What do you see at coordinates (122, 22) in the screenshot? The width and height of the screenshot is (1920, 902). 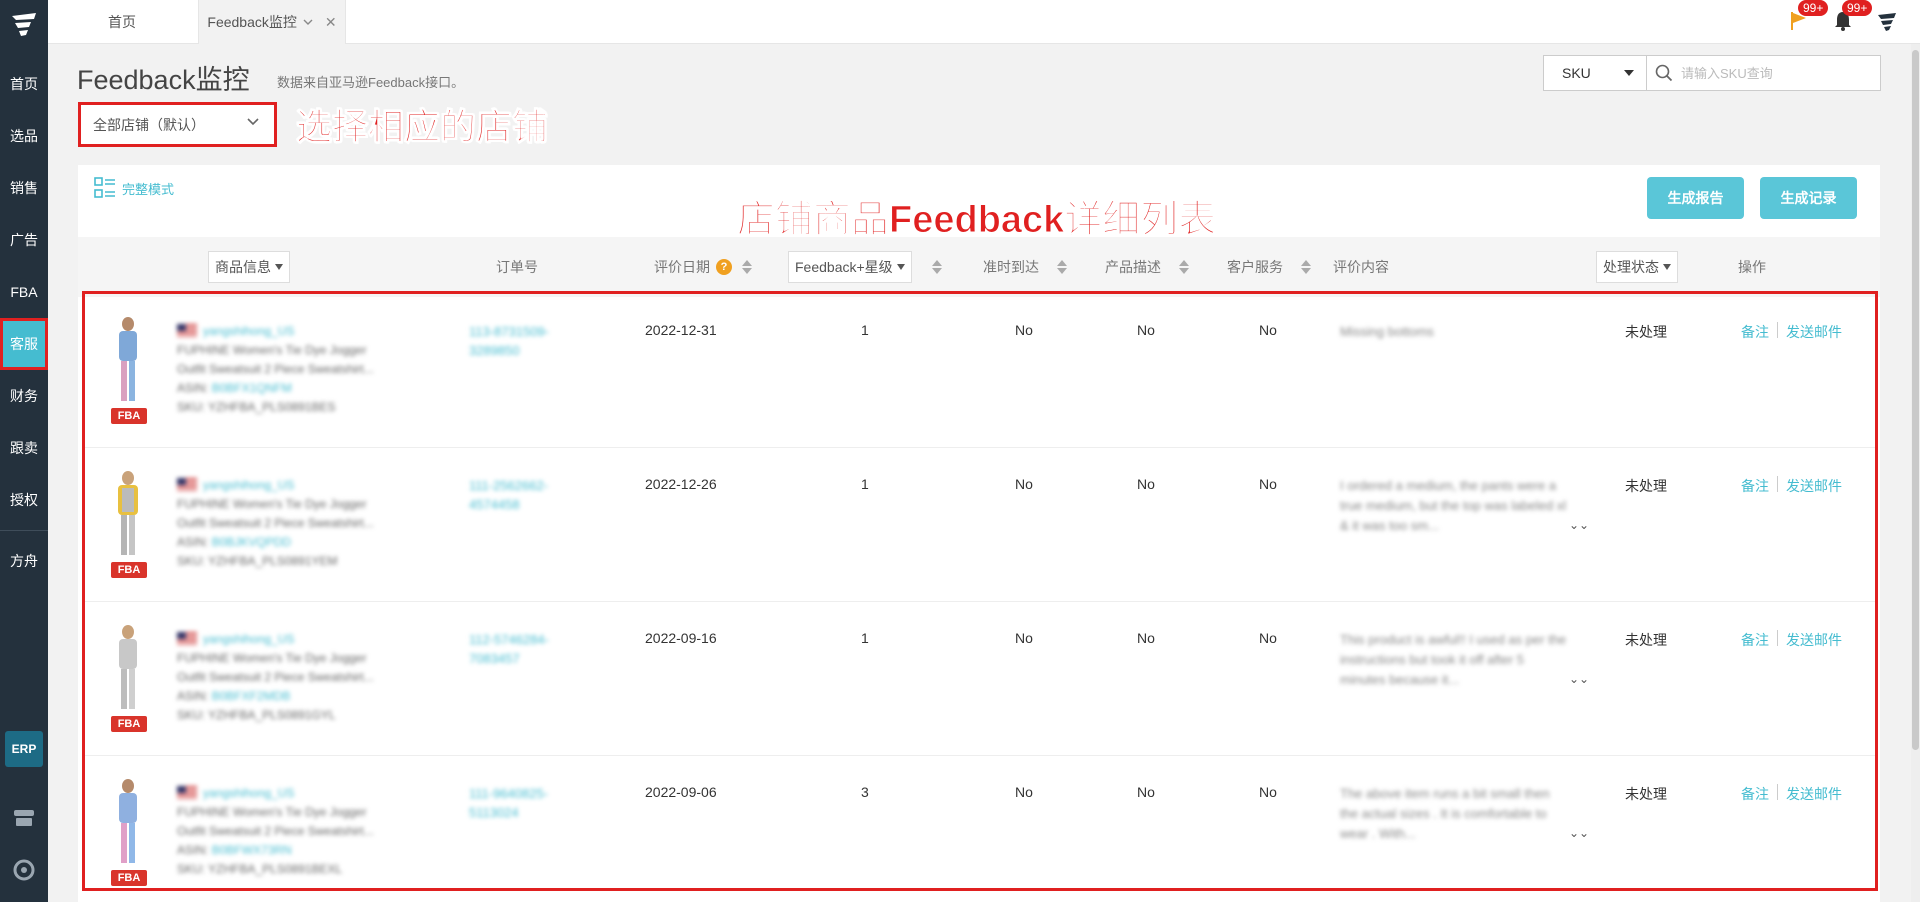 I see `tab-home: 首页` at bounding box center [122, 22].